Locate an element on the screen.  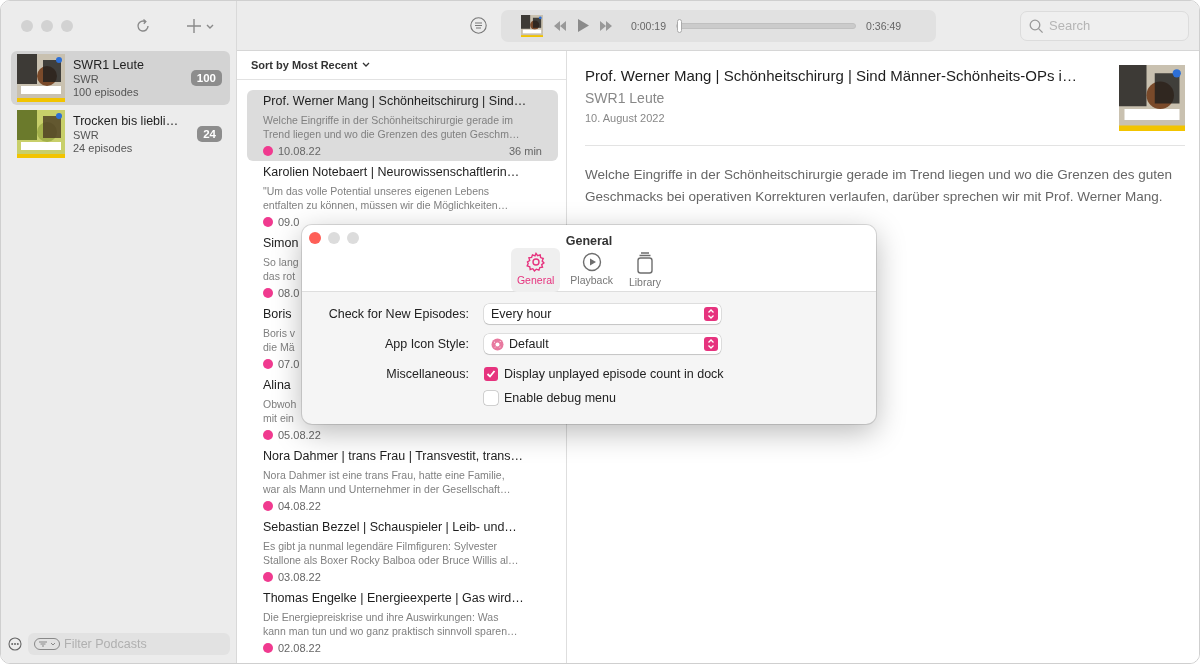
checkbox-label: Display unplayed episode count in dock is located at coordinates (614, 374).